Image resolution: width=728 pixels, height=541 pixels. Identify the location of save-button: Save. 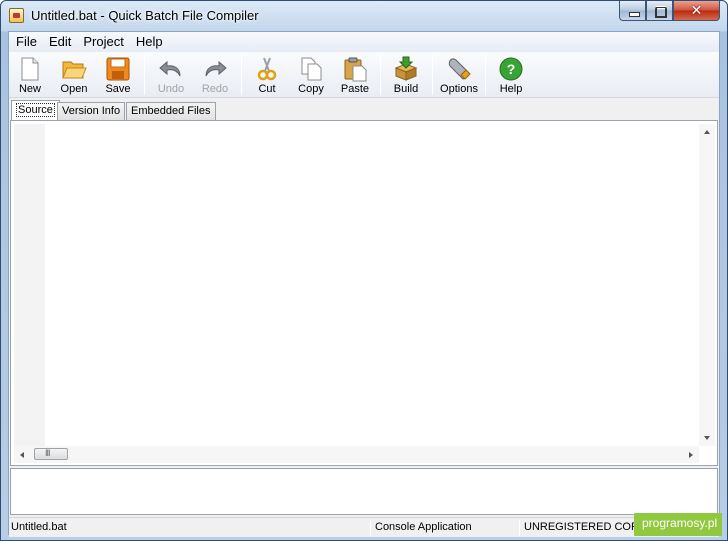
(118, 75).